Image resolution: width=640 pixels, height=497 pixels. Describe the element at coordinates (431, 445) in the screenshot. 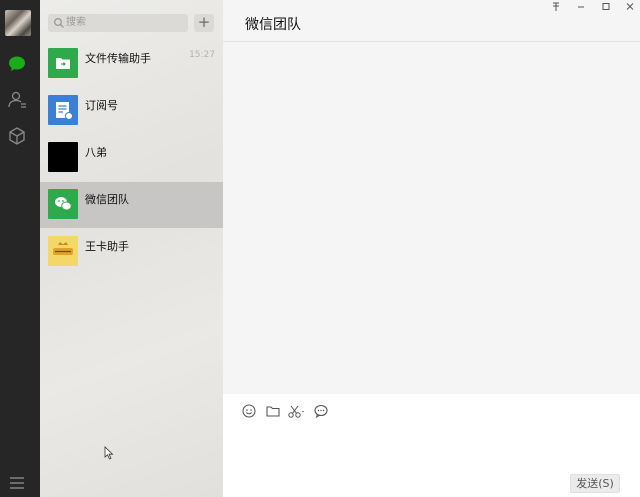

I see `message-composer: 发送(S)` at that location.